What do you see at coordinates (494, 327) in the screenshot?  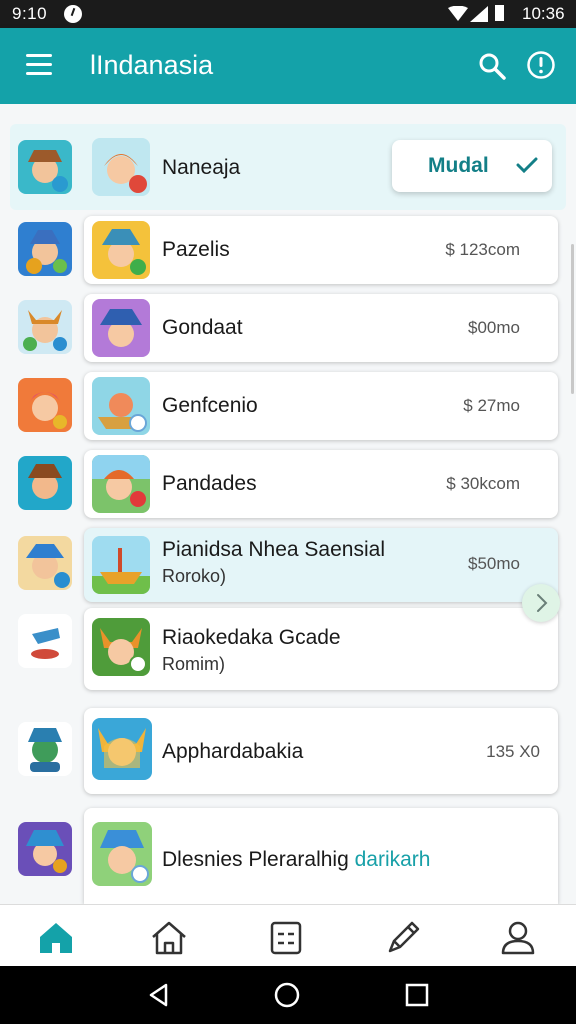 I see `list-item-price: $00mo` at bounding box center [494, 327].